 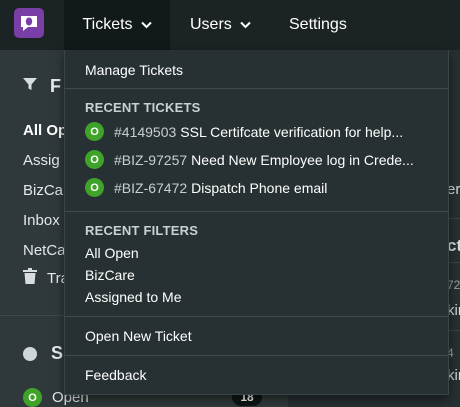 What do you see at coordinates (55, 86) in the screenshot?
I see `filters-header-label: F` at bounding box center [55, 86].